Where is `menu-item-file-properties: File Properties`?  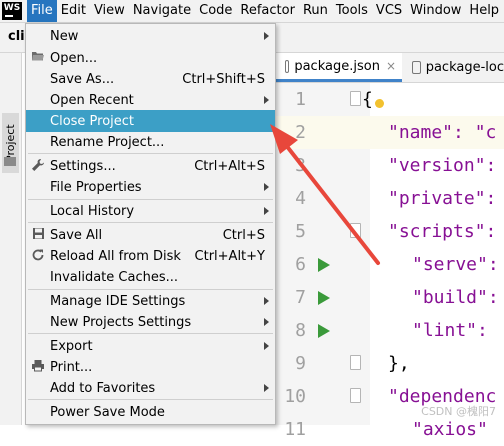 menu-item-file-properties: File Properties is located at coordinates (150, 187).